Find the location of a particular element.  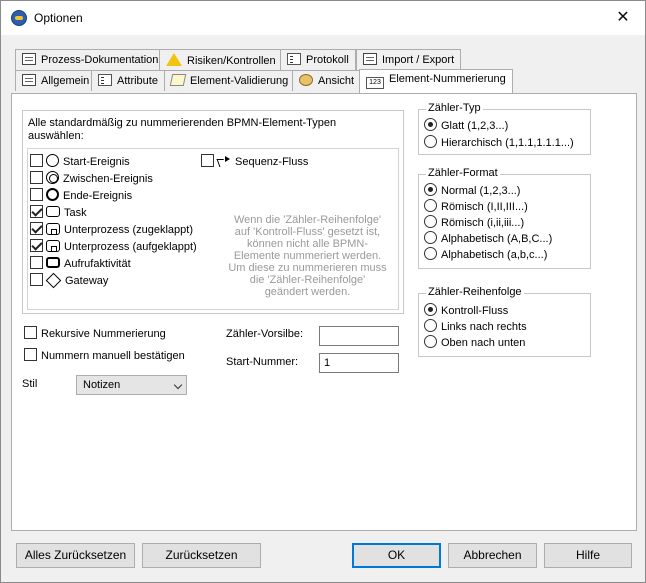

tab-import-export: Import / Export is located at coordinates (409, 59).